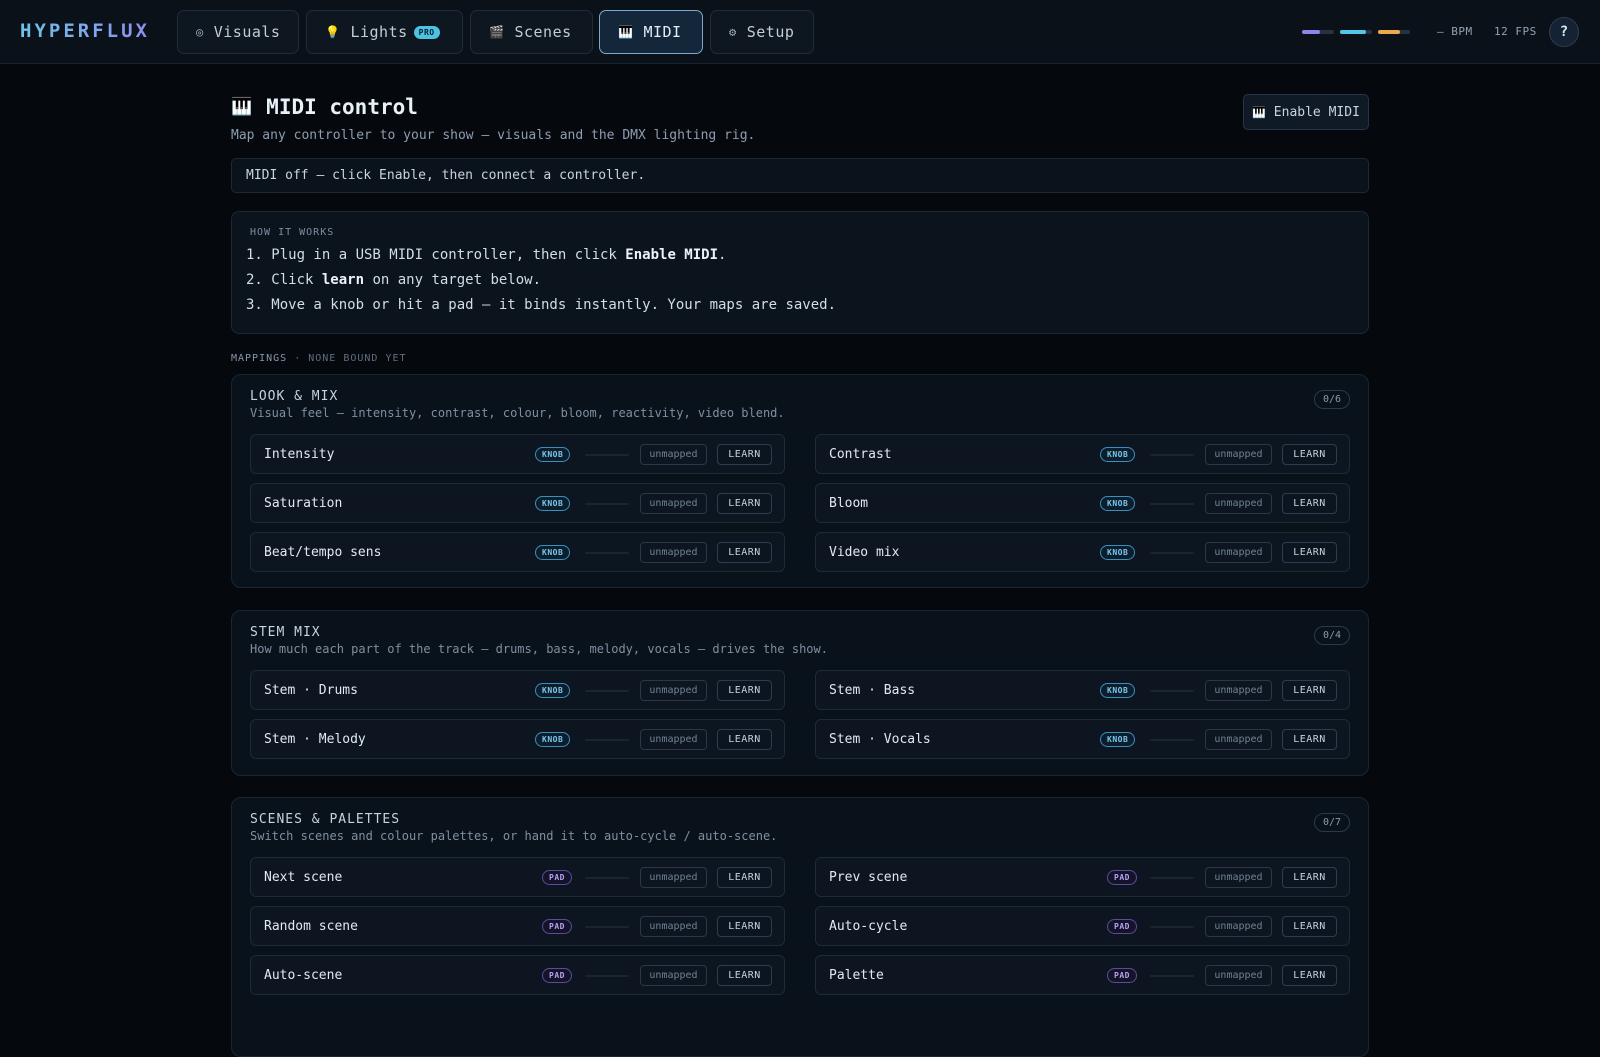 This screenshot has width=1600, height=1057. What do you see at coordinates (285, 632) in the screenshot?
I see `group-title: STEM MIX` at bounding box center [285, 632].